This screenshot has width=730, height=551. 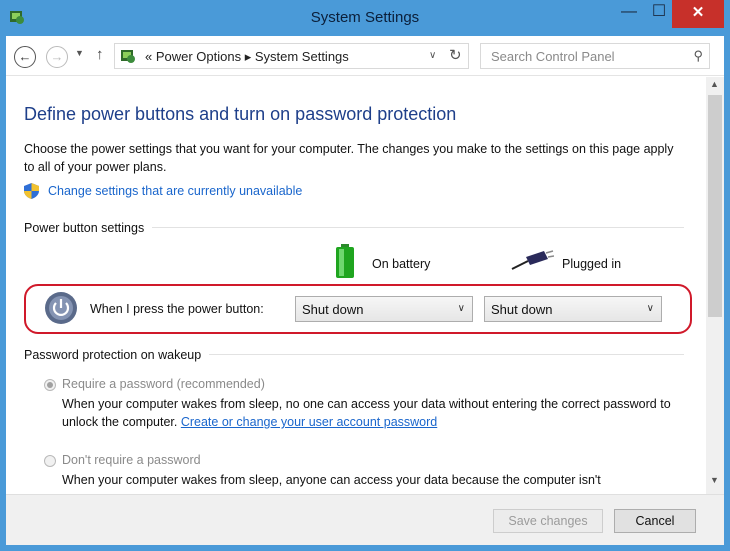 I want to click on plugged-in-column-label: Plugged in, so click(x=592, y=264).